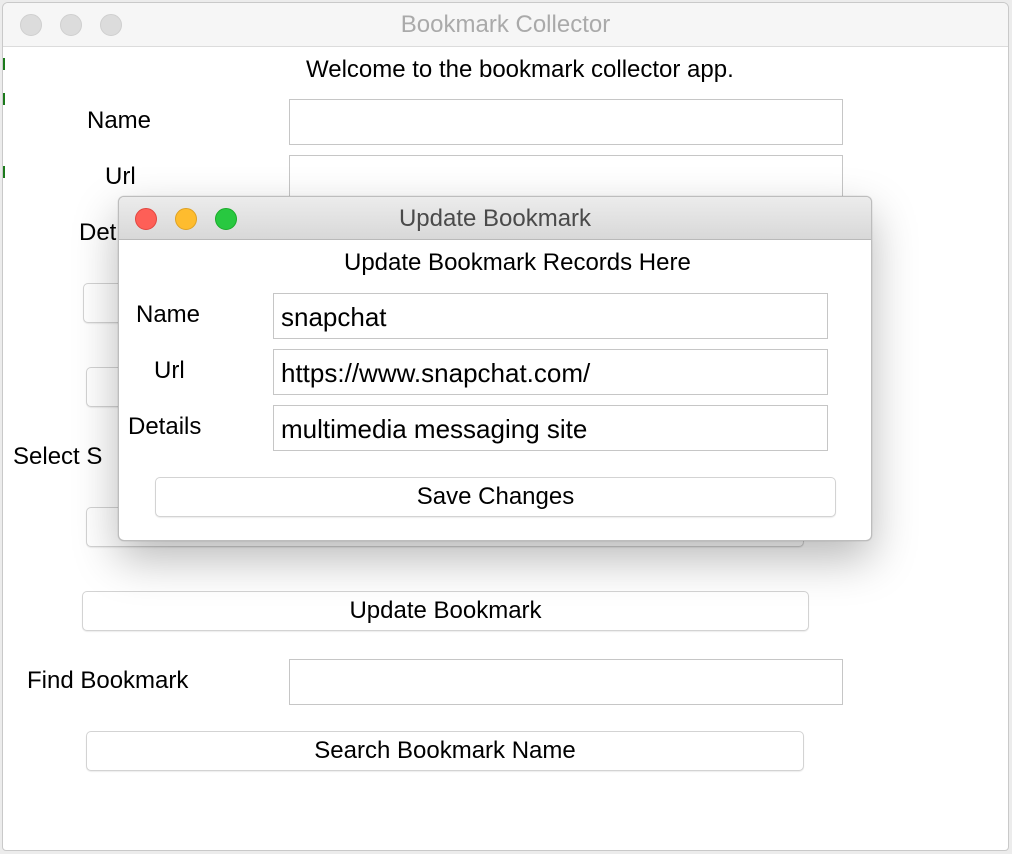 The image size is (1012, 854). Describe the element at coordinates (517, 262) in the screenshot. I see `dialog-heading: Update Bookmark Records Here` at that location.